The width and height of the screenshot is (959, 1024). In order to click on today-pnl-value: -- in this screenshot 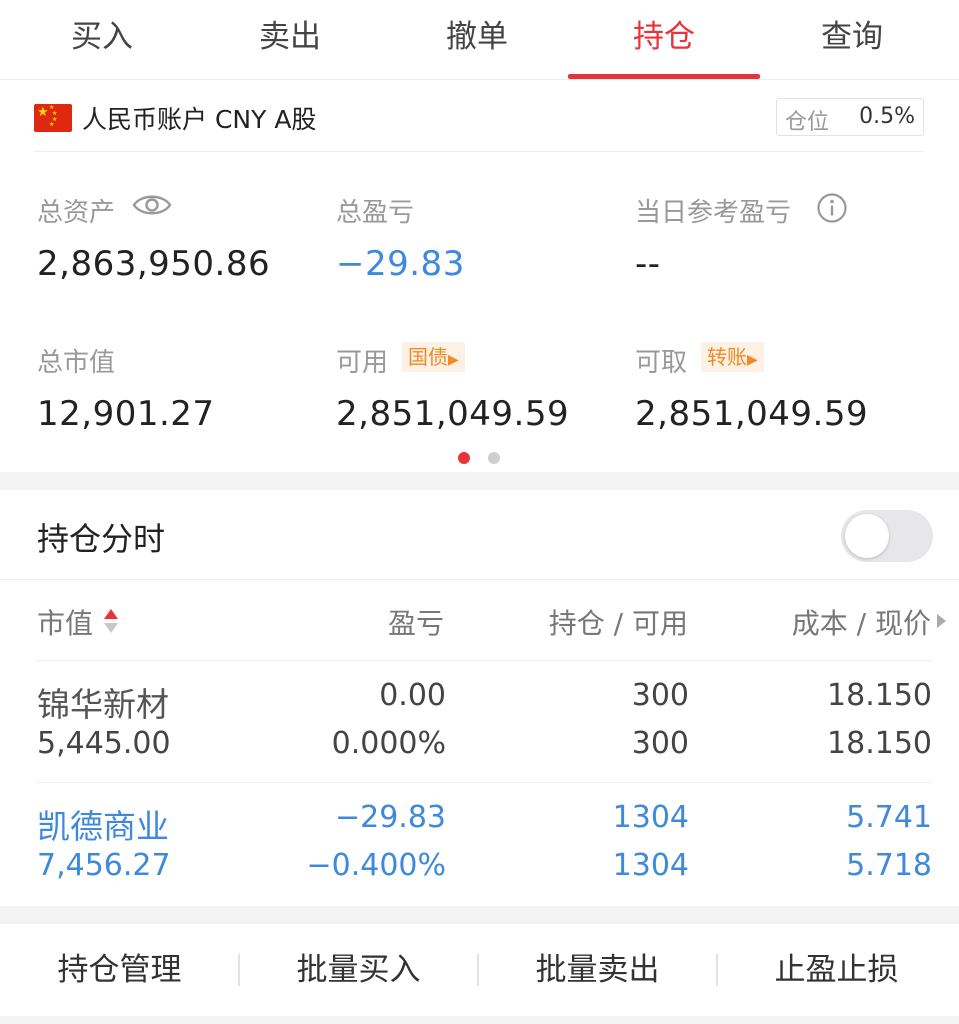, I will do `click(648, 264)`.